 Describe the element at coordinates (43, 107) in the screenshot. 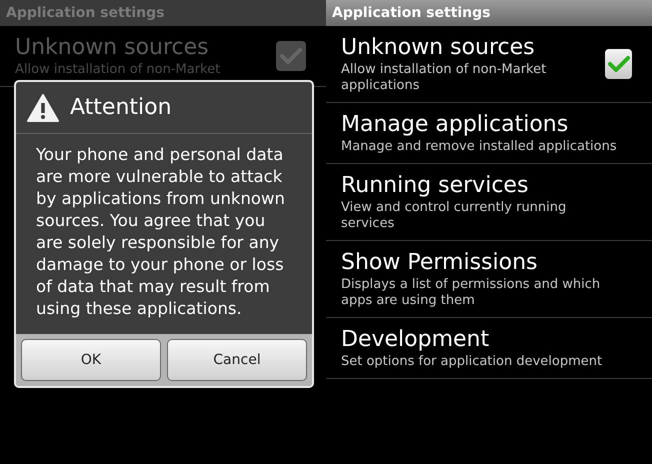

I see `warning-icon` at that location.